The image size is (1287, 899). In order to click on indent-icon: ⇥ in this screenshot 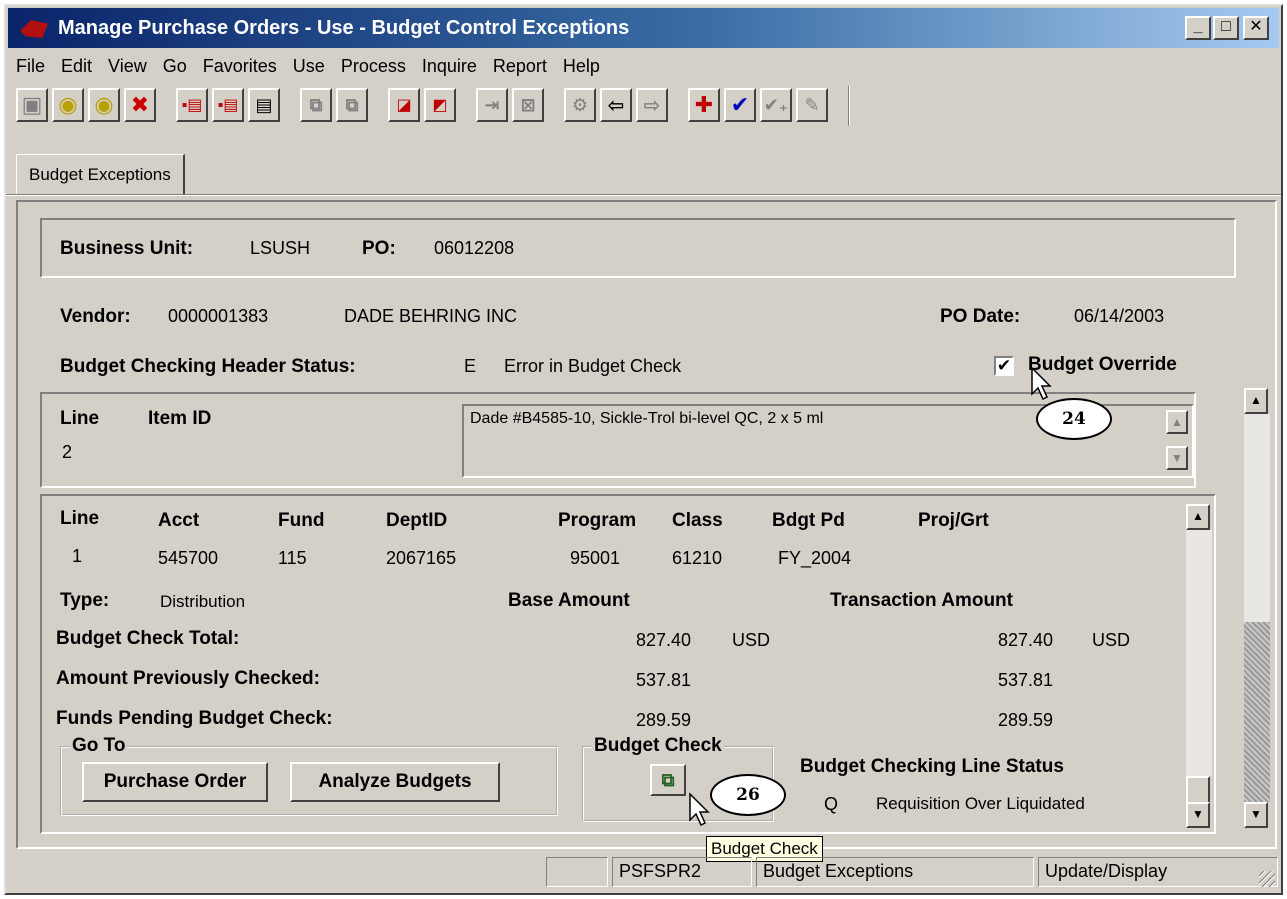, I will do `click(492, 104)`.